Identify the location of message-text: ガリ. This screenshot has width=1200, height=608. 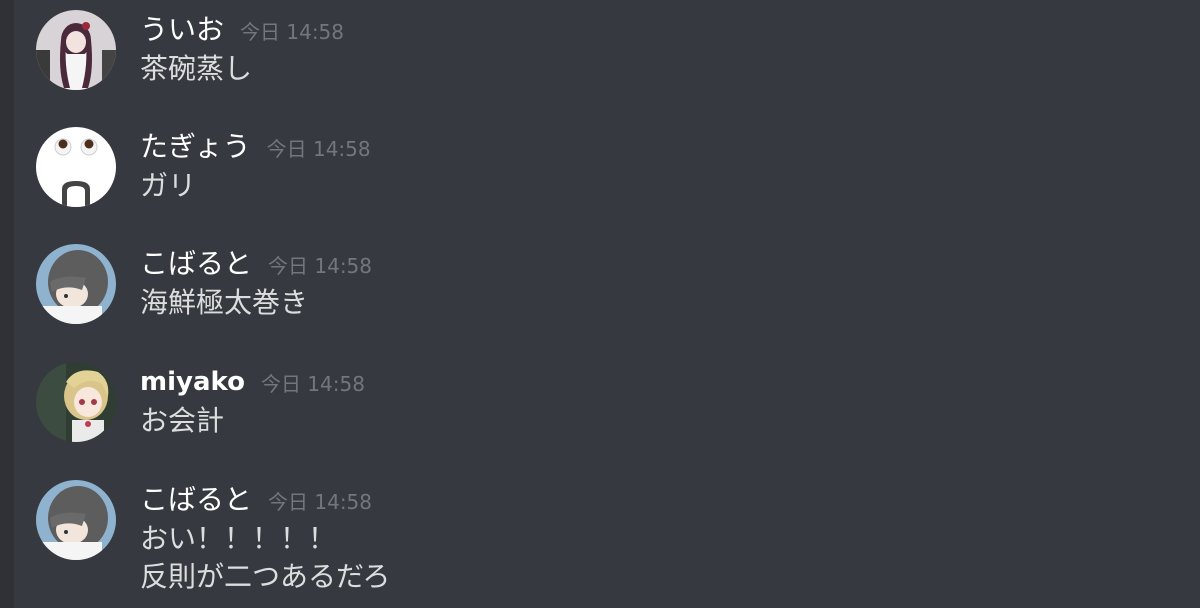
(168, 185).